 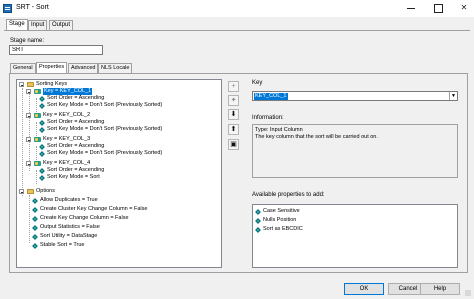 I want to click on tab-general: General, so click(x=23, y=68).